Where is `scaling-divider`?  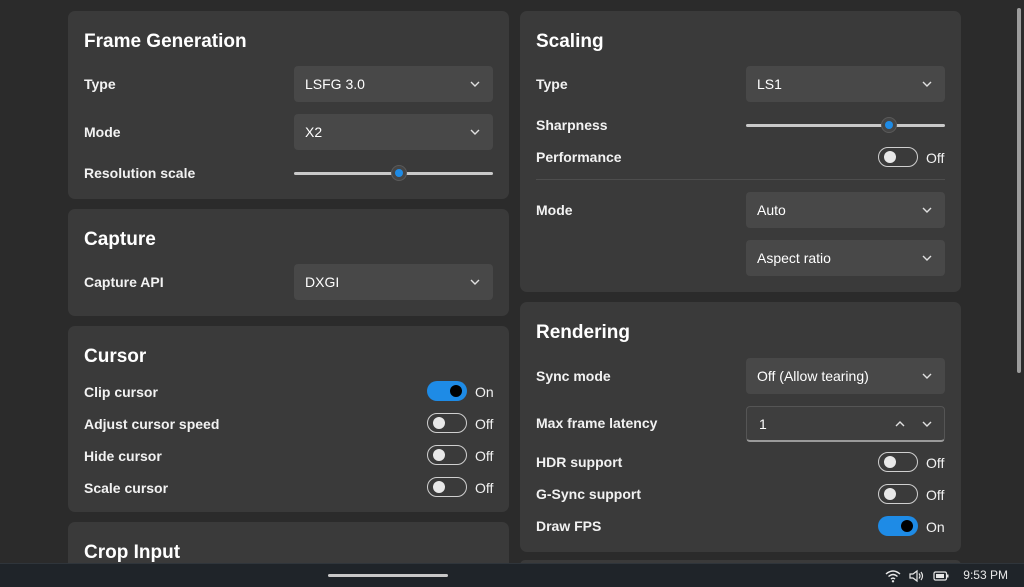
scaling-divider is located at coordinates (740, 179).